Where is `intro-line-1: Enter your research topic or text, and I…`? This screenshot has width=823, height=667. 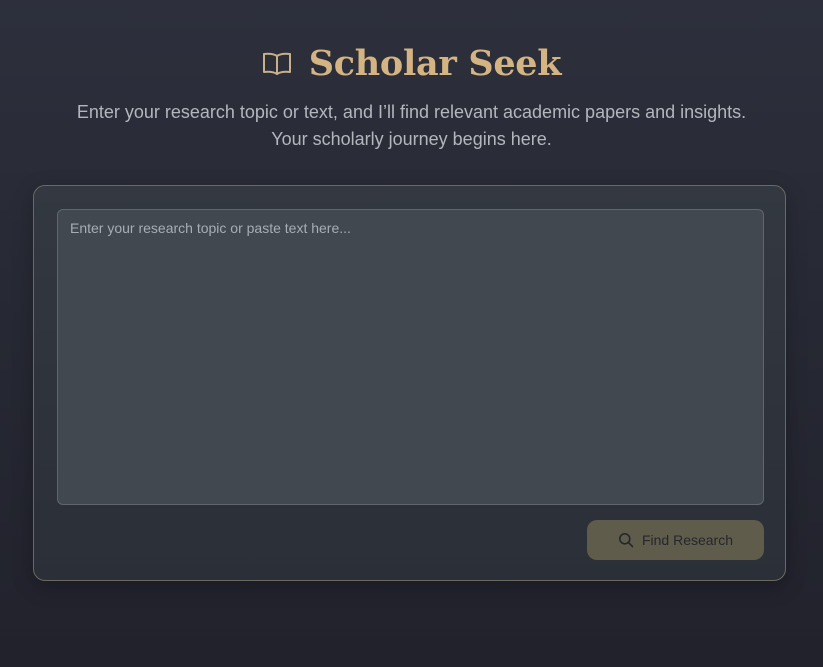
intro-line-1: Enter your research topic or text, and I… is located at coordinates (411, 112).